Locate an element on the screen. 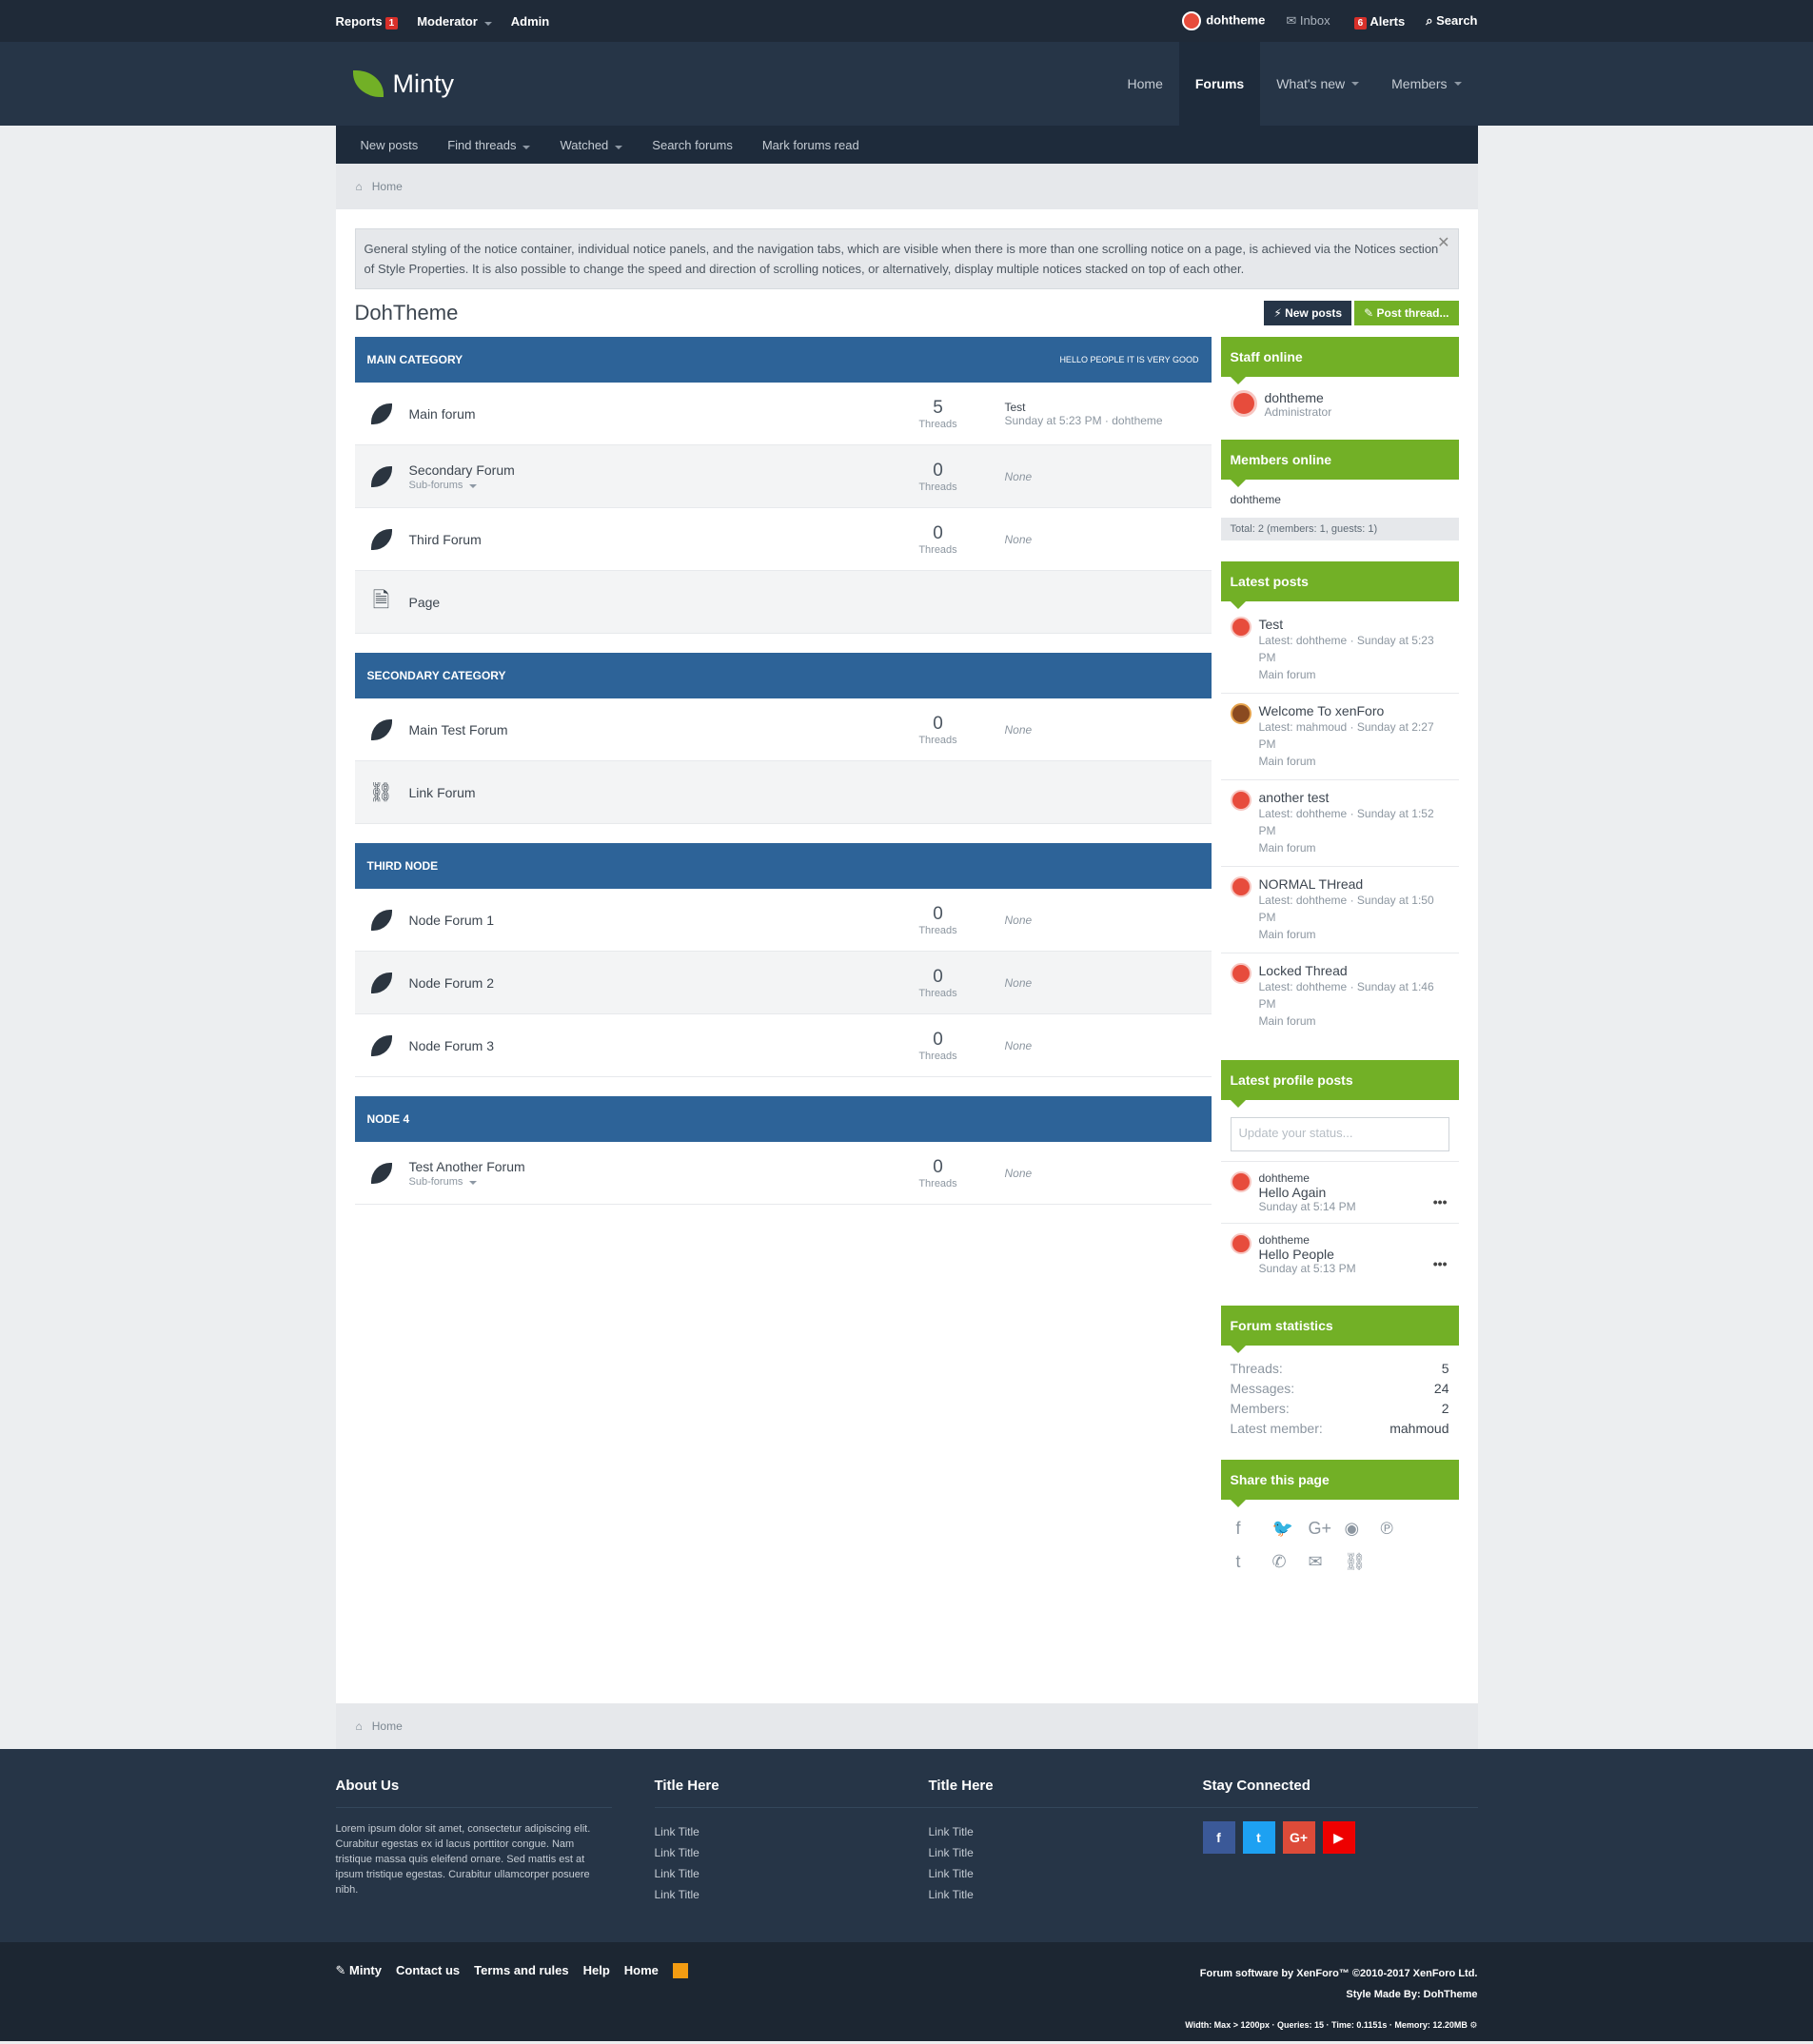  forum-node: Node Forum 2 0 Threads None is located at coordinates (783, 983).